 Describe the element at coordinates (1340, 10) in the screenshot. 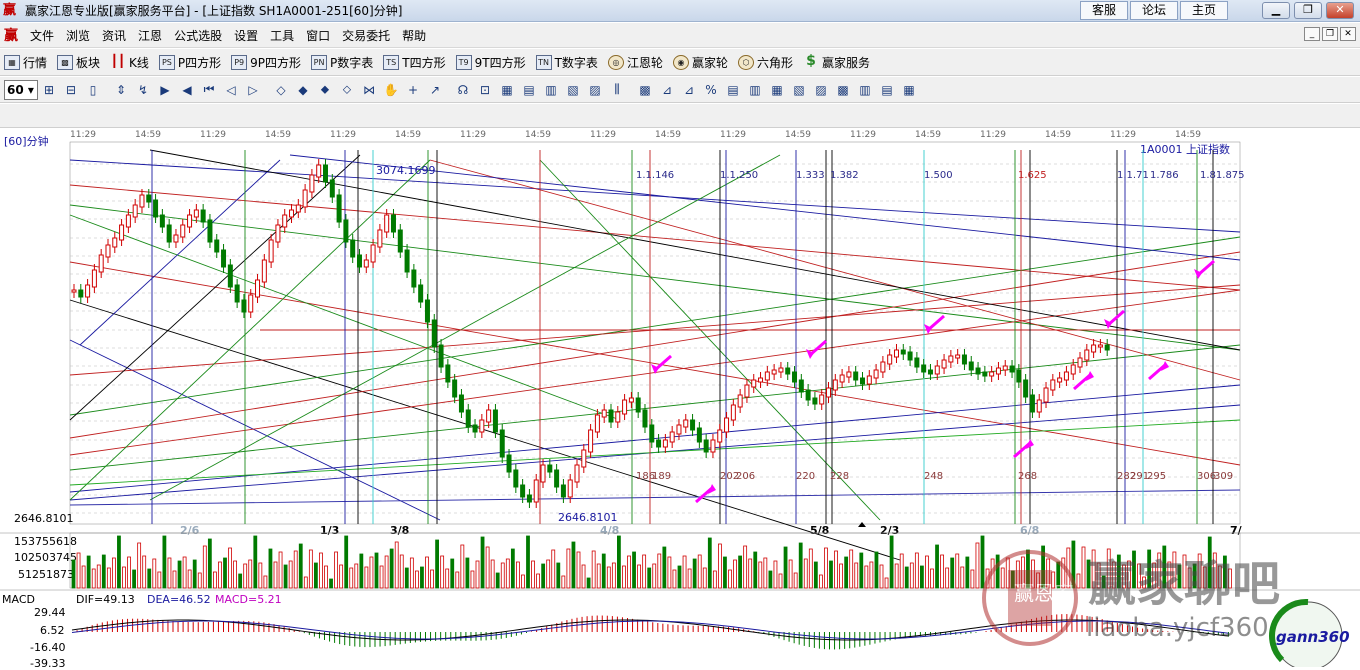

I see `close-button: ✕` at that location.